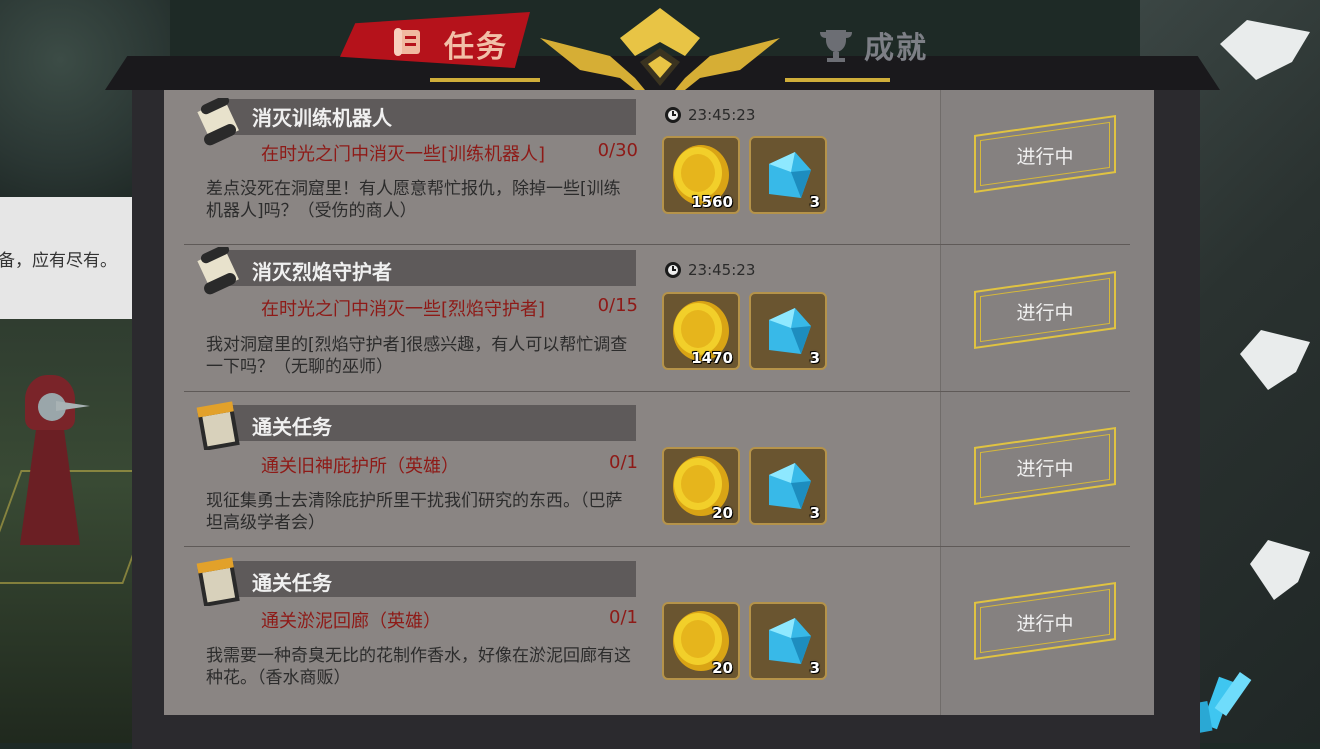 The image size is (1320, 749). What do you see at coordinates (403, 309) in the screenshot?
I see `quest-objective: 在时光之门中消灭一些[烈焰守护者]` at bounding box center [403, 309].